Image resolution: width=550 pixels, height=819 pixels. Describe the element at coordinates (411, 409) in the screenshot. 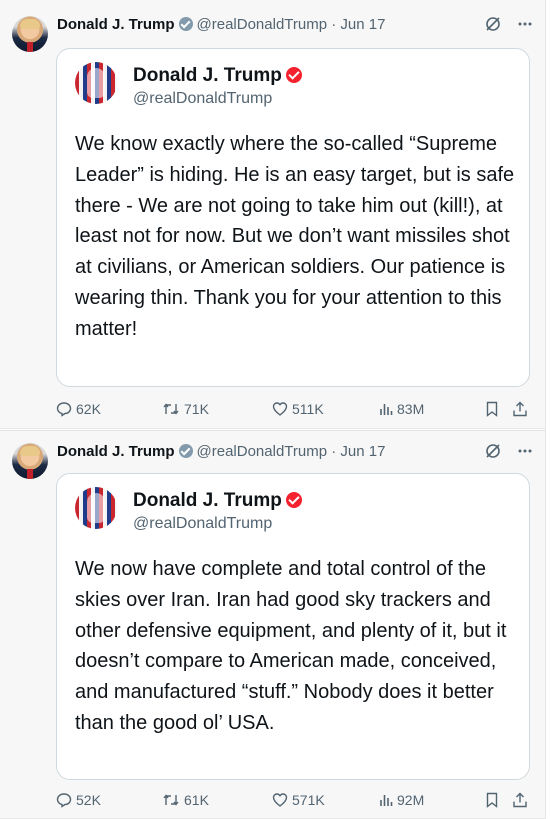

I see `view-count: 83M` at that location.